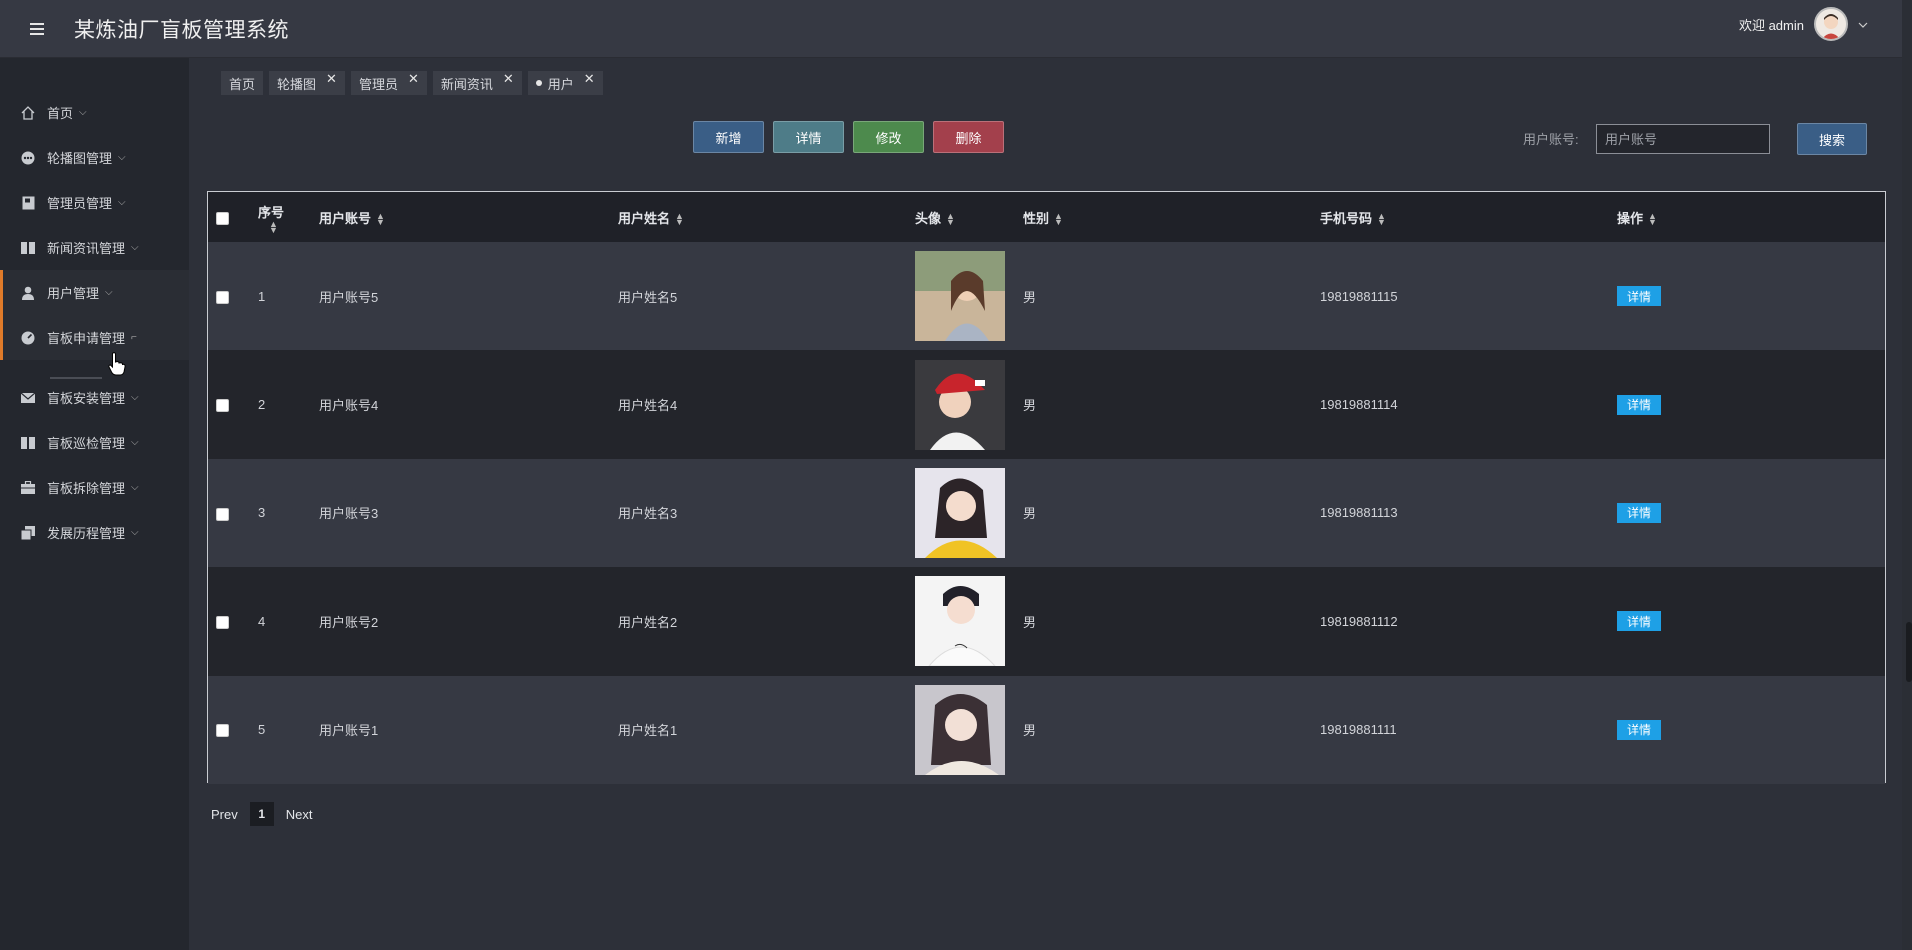  Describe the element at coordinates (766, 217) in the screenshot. I see `header-name: 用户姓名 ▲ ▼` at that location.